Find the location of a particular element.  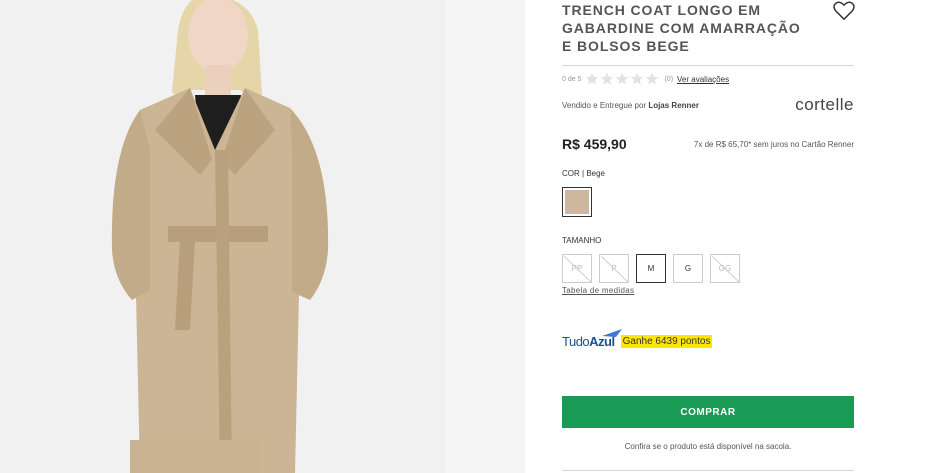

color-label: COR | Bege is located at coordinates (583, 173).